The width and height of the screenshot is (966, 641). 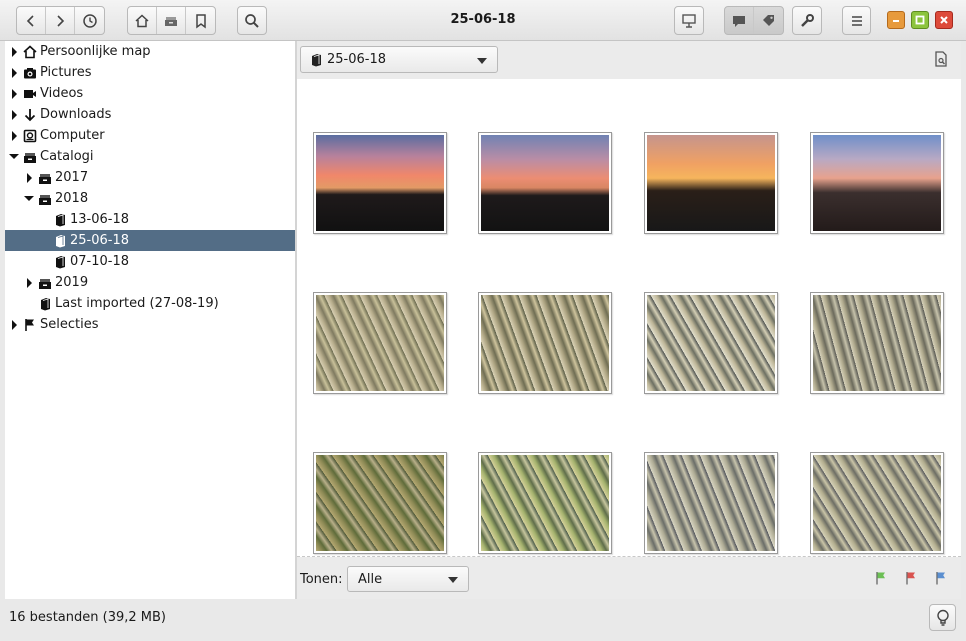 What do you see at coordinates (911, 580) in the screenshot?
I see `flag-red-icon` at bounding box center [911, 580].